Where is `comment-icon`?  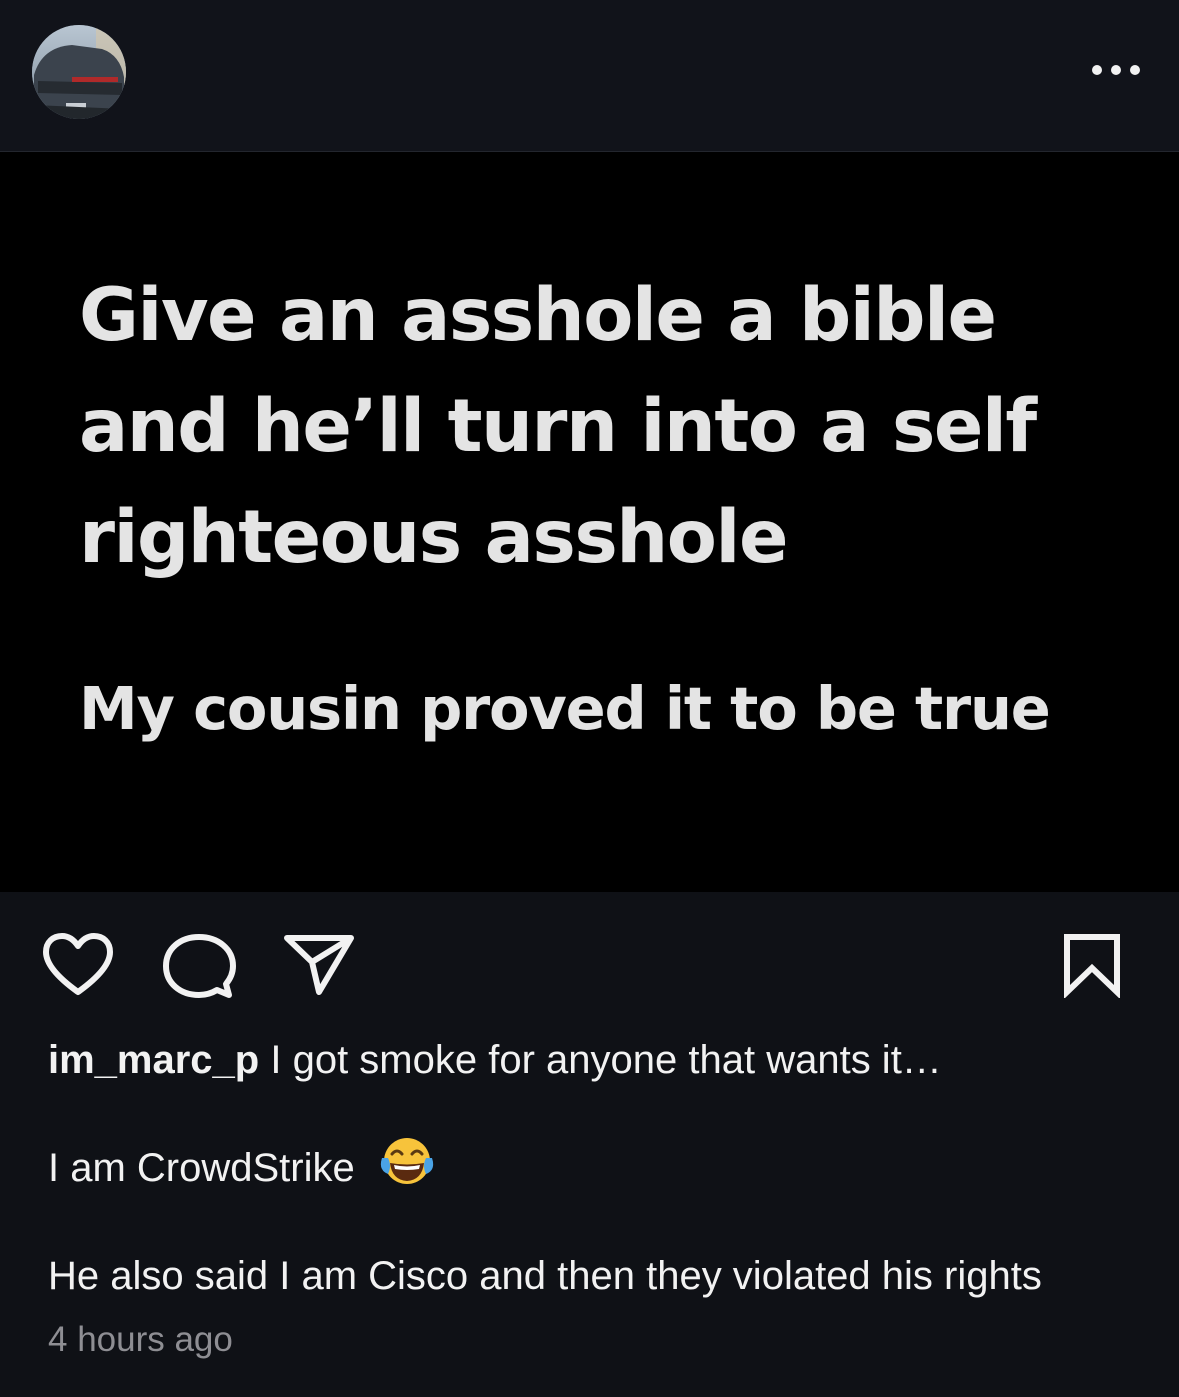 comment-icon is located at coordinates (199, 966).